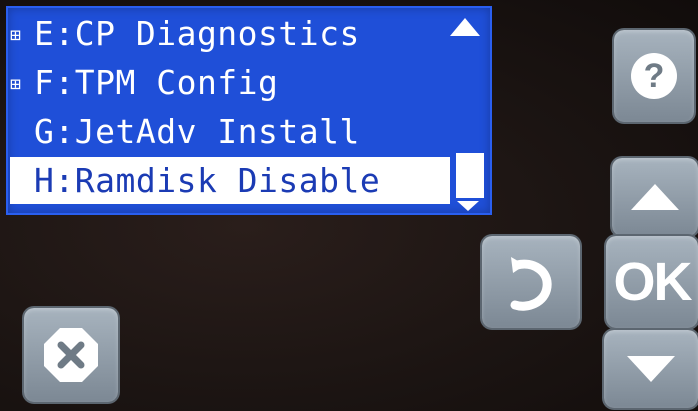 Image resolution: width=698 pixels, height=411 pixels. I want to click on scroll-up-arrow-icon, so click(465, 27).